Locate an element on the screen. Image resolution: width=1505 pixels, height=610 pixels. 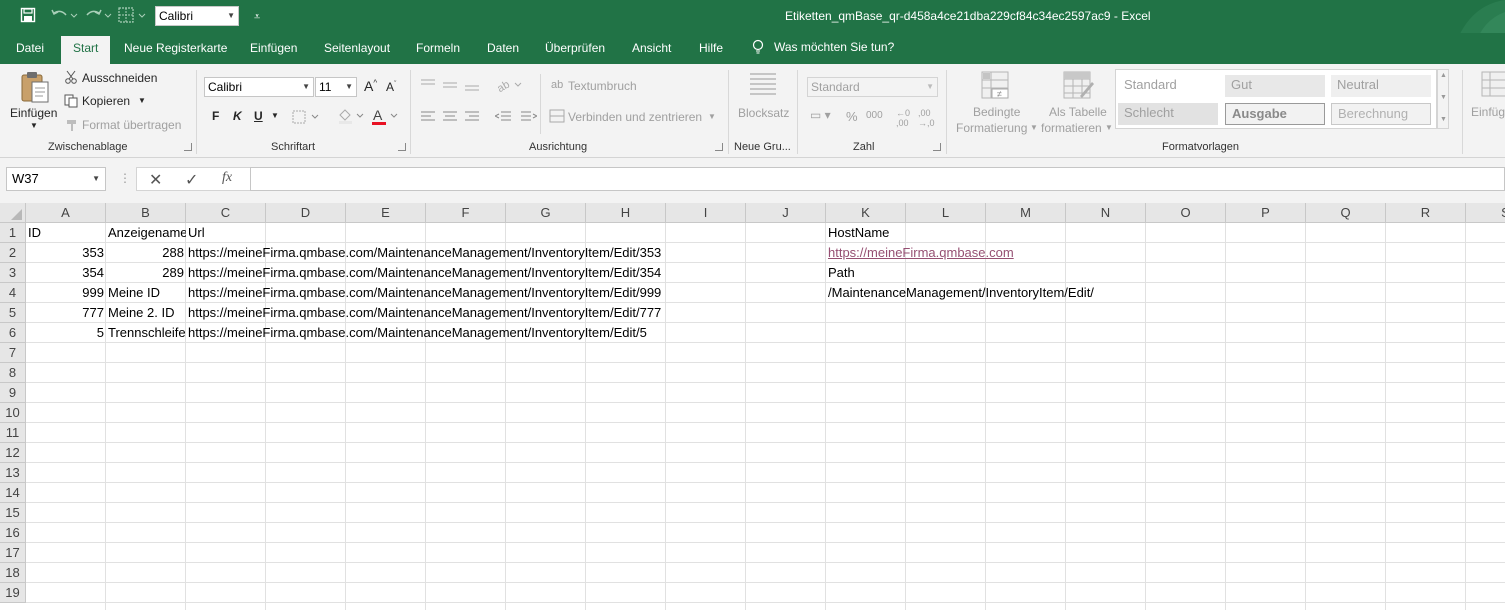
row-header-8: 8 is located at coordinates (13, 373).